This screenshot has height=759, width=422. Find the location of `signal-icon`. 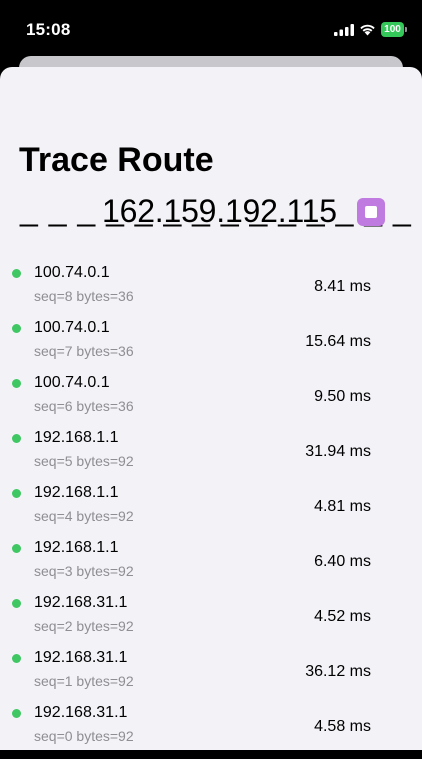

signal-icon is located at coordinates (344, 30).